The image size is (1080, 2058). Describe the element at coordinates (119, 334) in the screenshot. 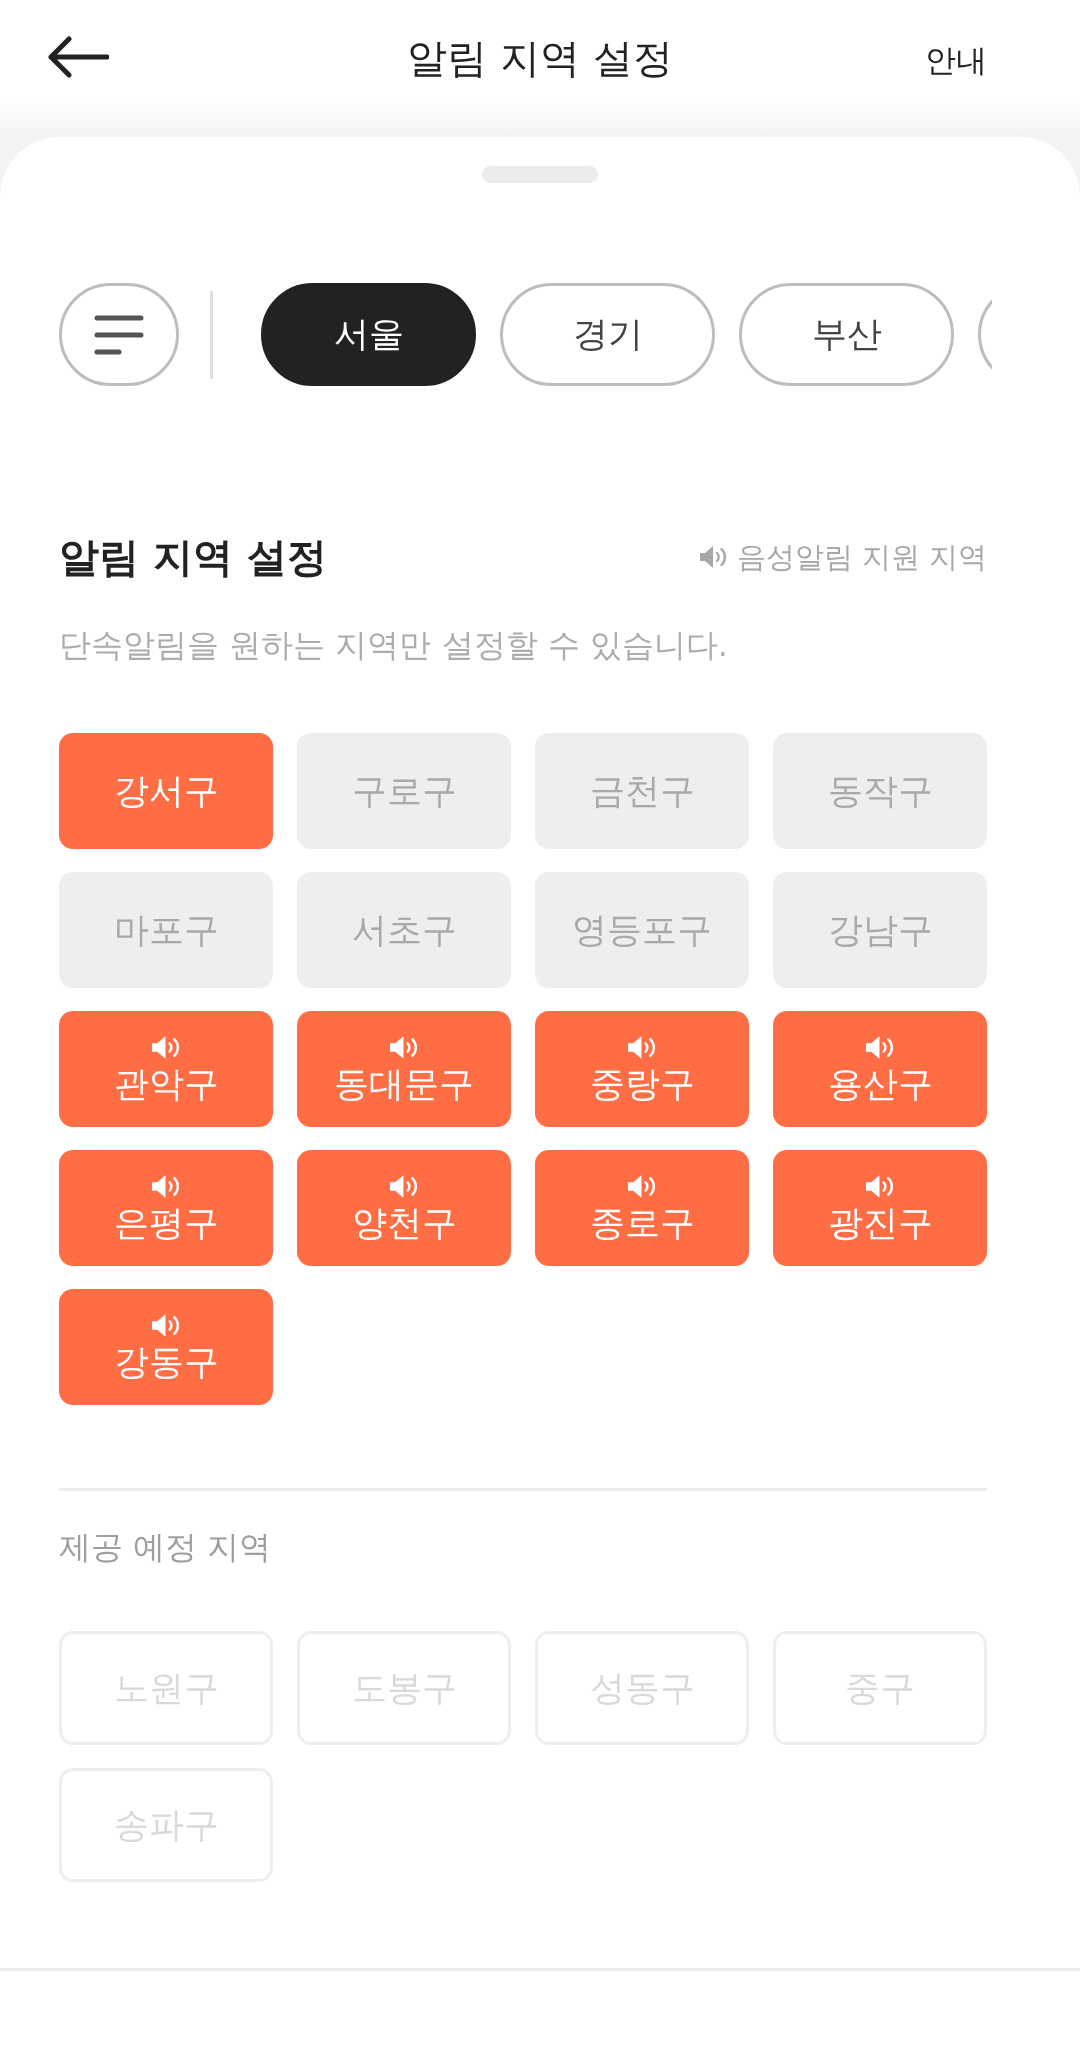

I see `menu-icon` at that location.